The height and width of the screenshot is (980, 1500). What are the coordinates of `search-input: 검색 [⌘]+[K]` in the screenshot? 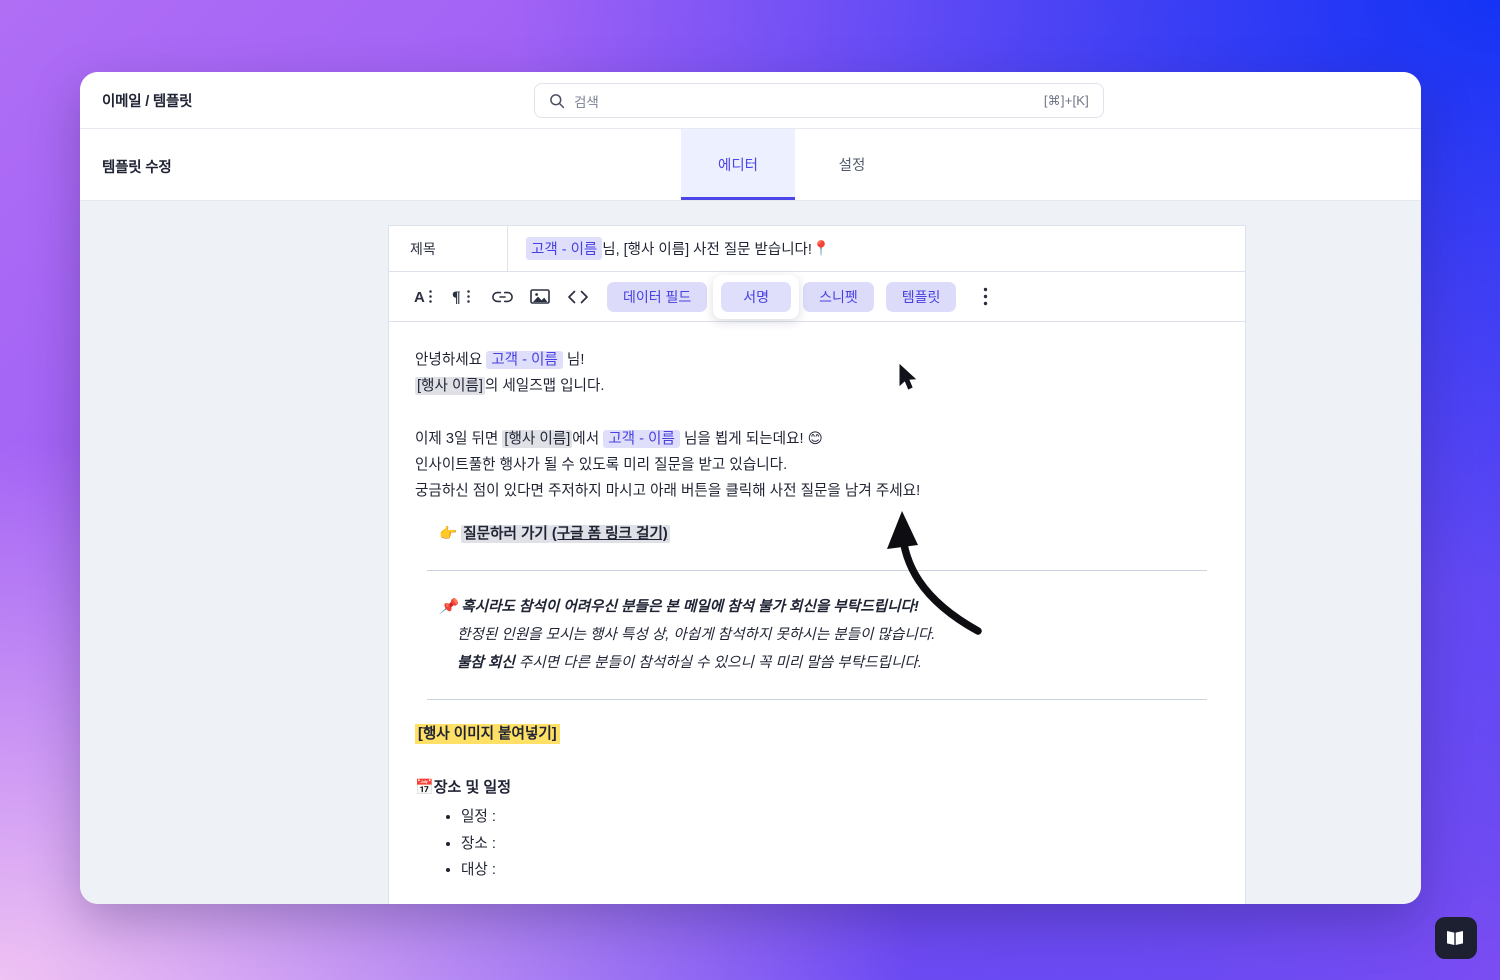 It's located at (819, 100).